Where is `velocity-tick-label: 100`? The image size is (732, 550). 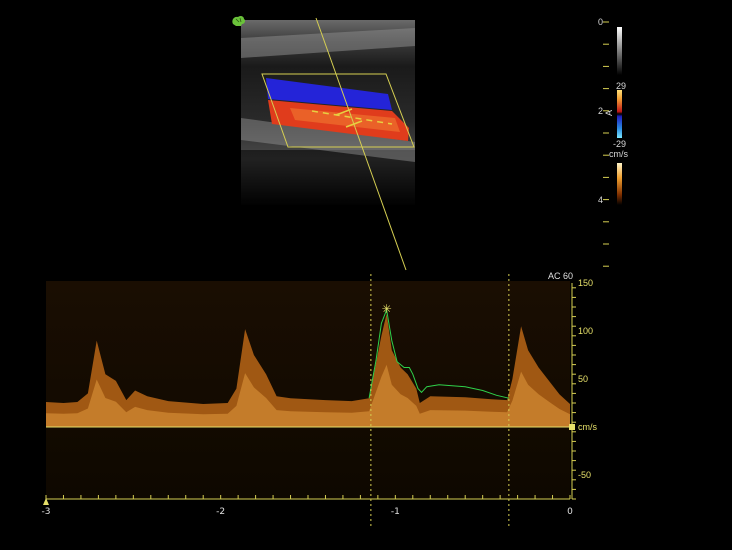
velocity-tick-label: 100 is located at coordinates (585, 331).